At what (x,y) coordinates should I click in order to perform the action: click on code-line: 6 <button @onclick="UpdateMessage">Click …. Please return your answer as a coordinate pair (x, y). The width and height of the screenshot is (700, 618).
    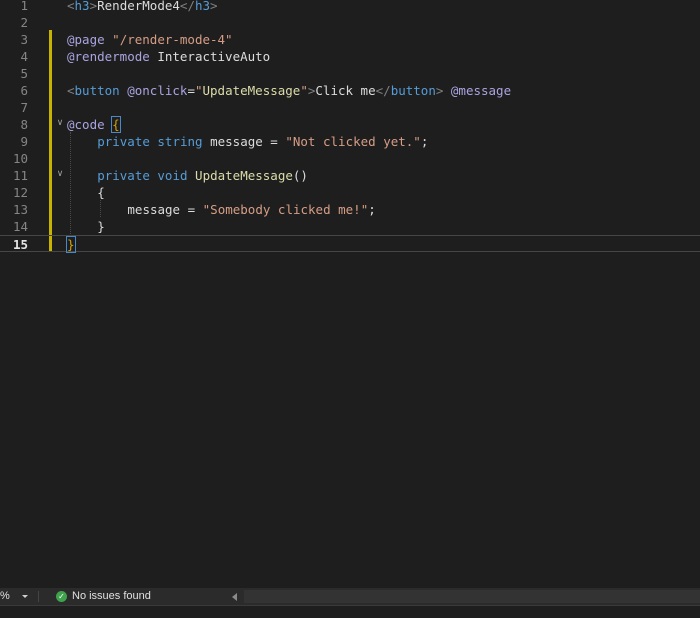
    Looking at the image, I should click on (350, 90).